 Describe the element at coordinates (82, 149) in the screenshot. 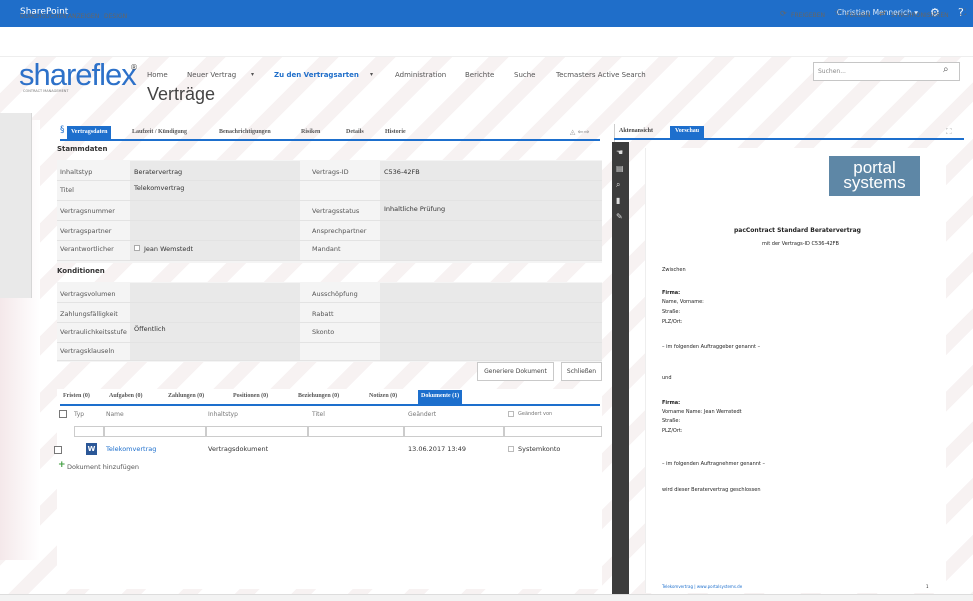

I see `section-stammdaten: Stammdaten` at that location.